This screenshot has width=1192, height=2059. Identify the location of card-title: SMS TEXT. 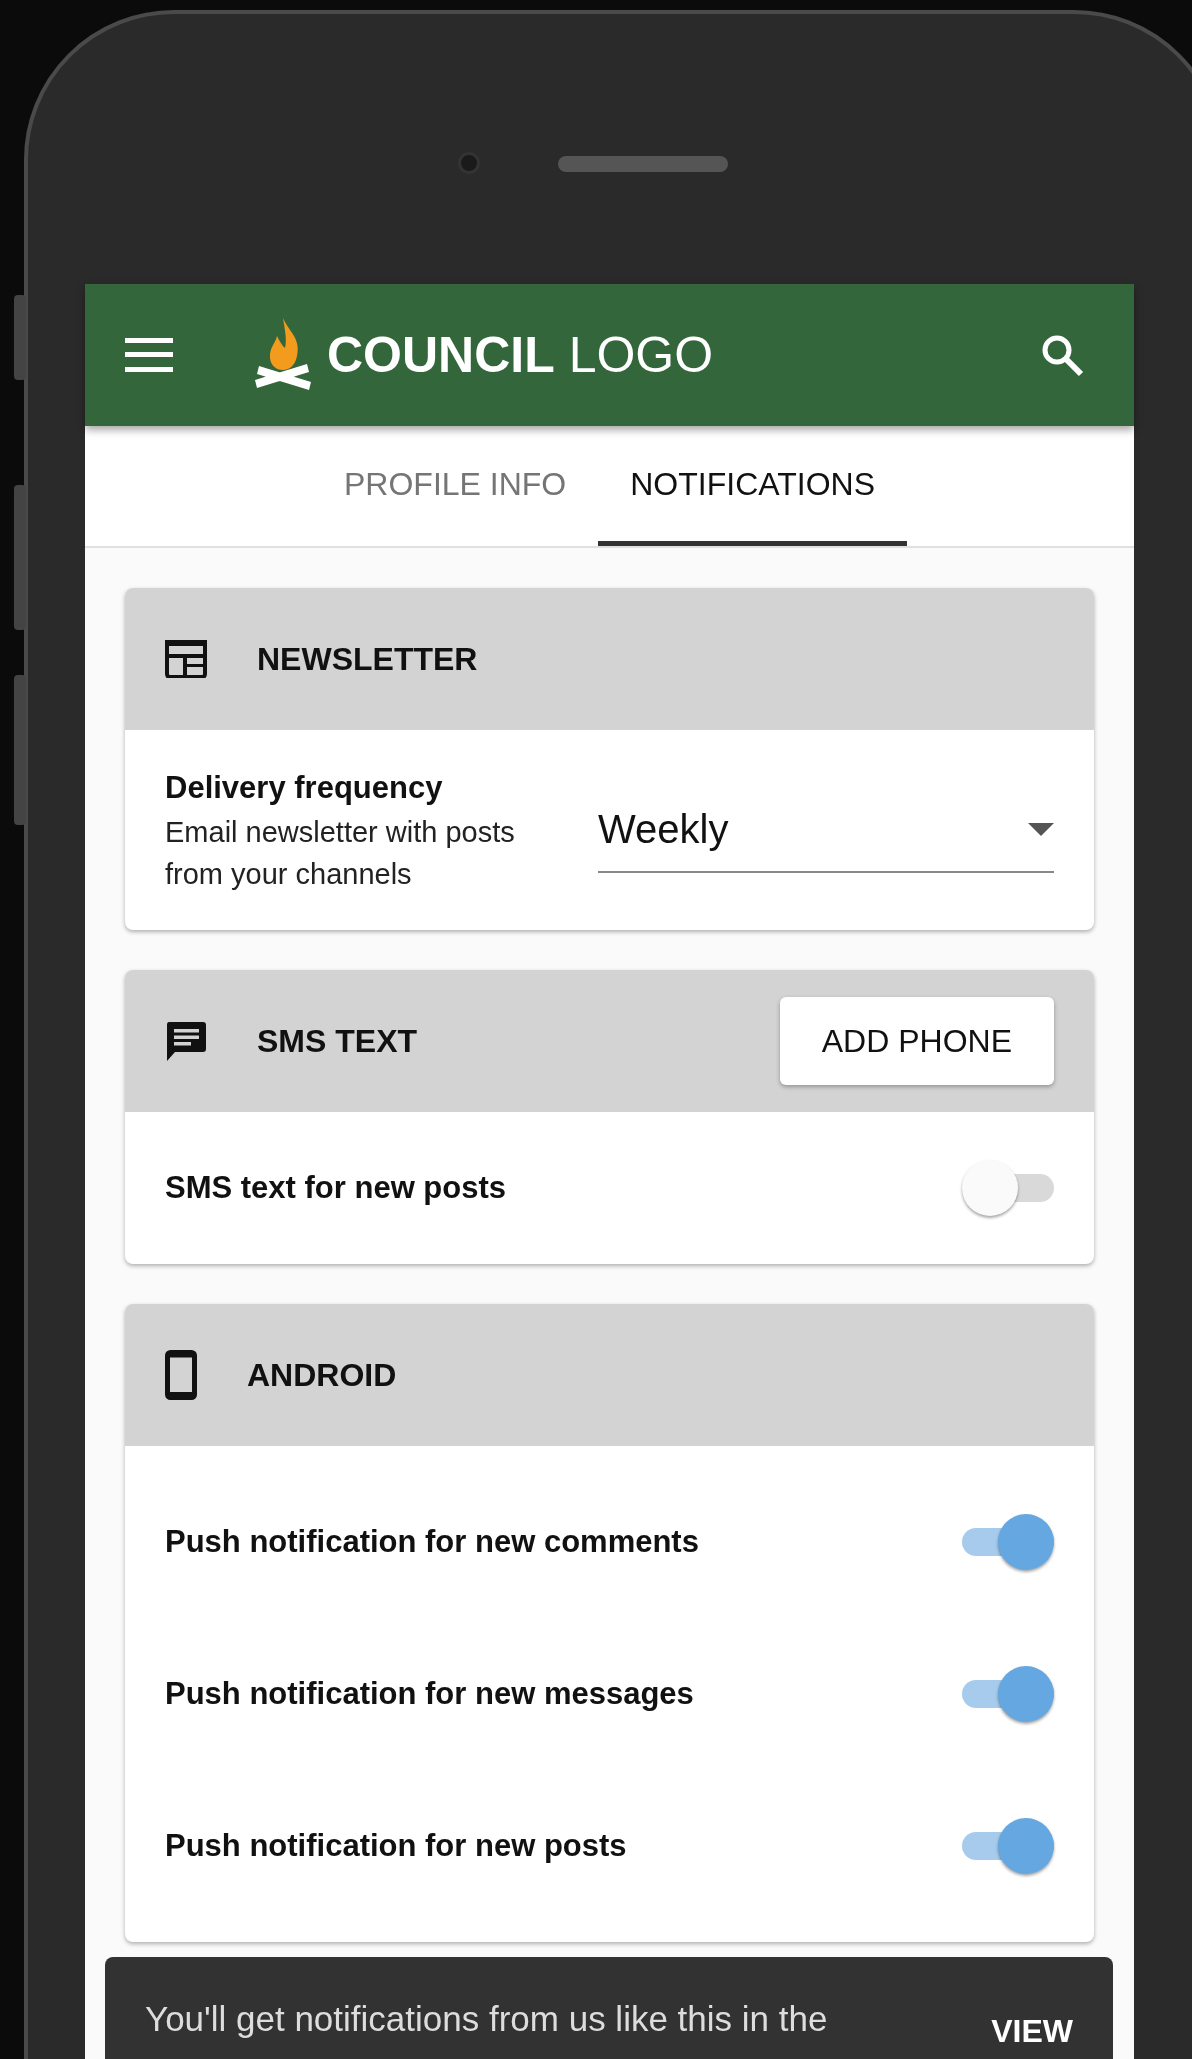
(337, 1041).